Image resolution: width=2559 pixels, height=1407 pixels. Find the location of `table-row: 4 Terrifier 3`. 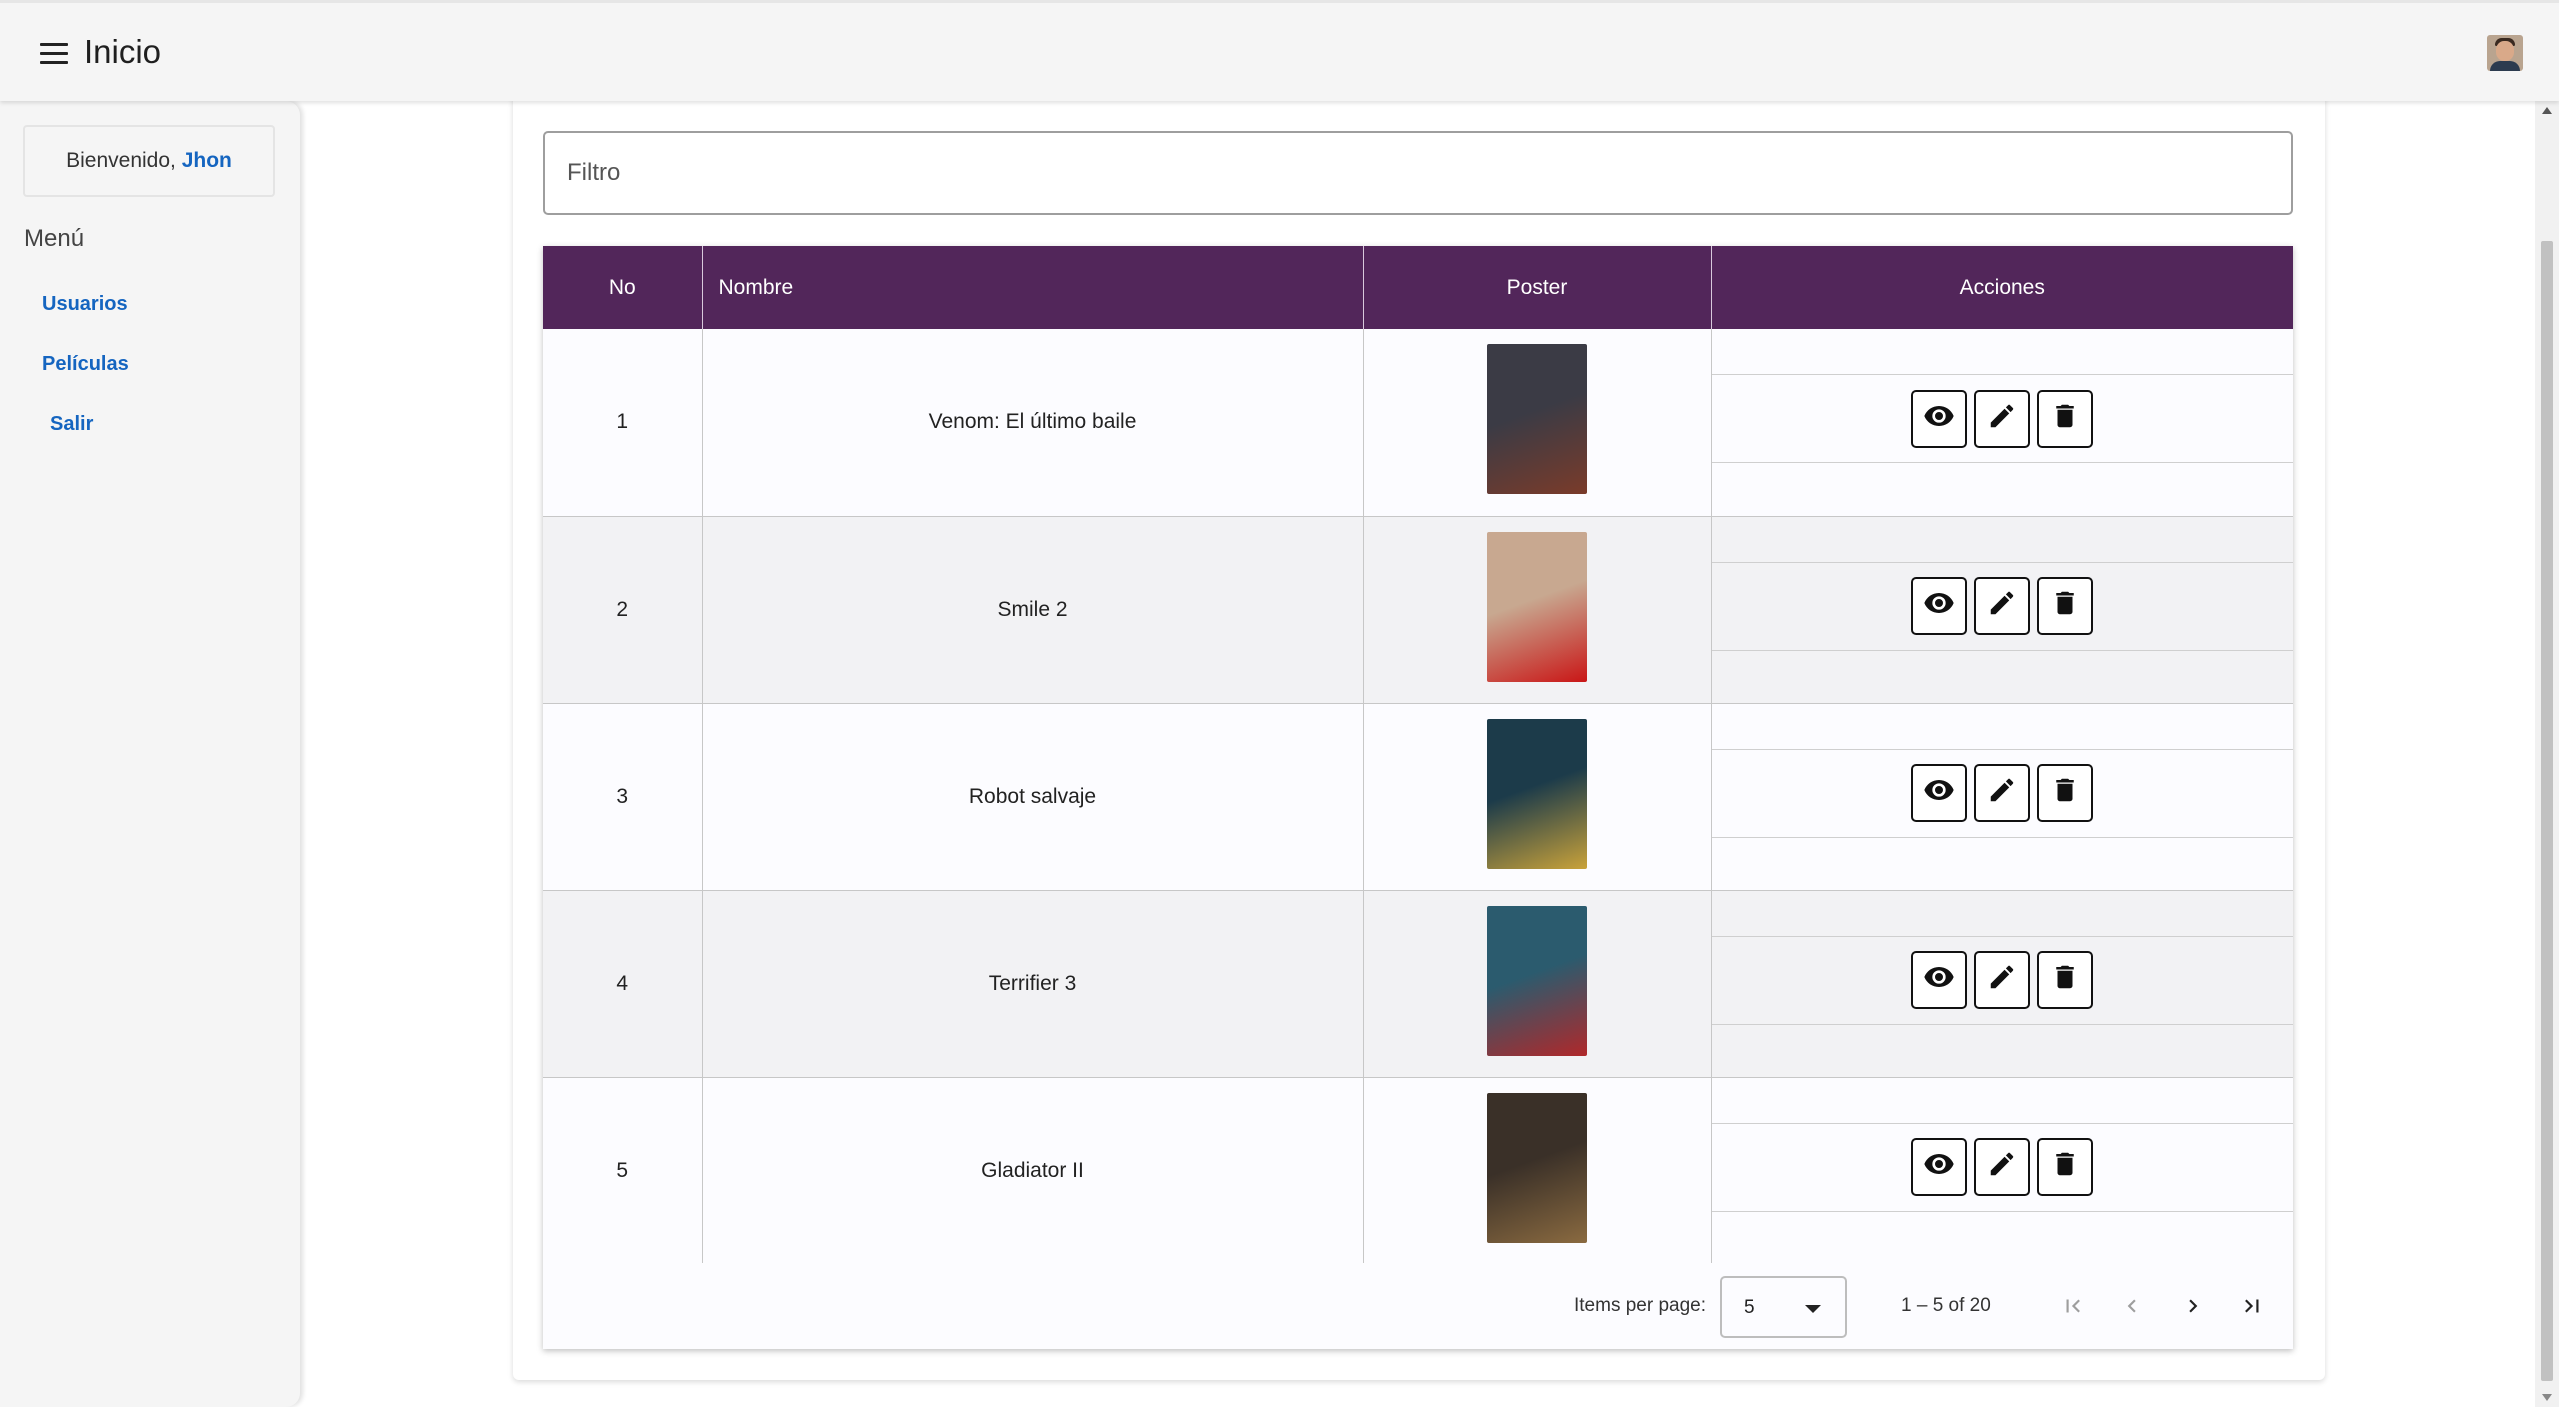

table-row: 4 Terrifier 3 is located at coordinates (1418, 984).